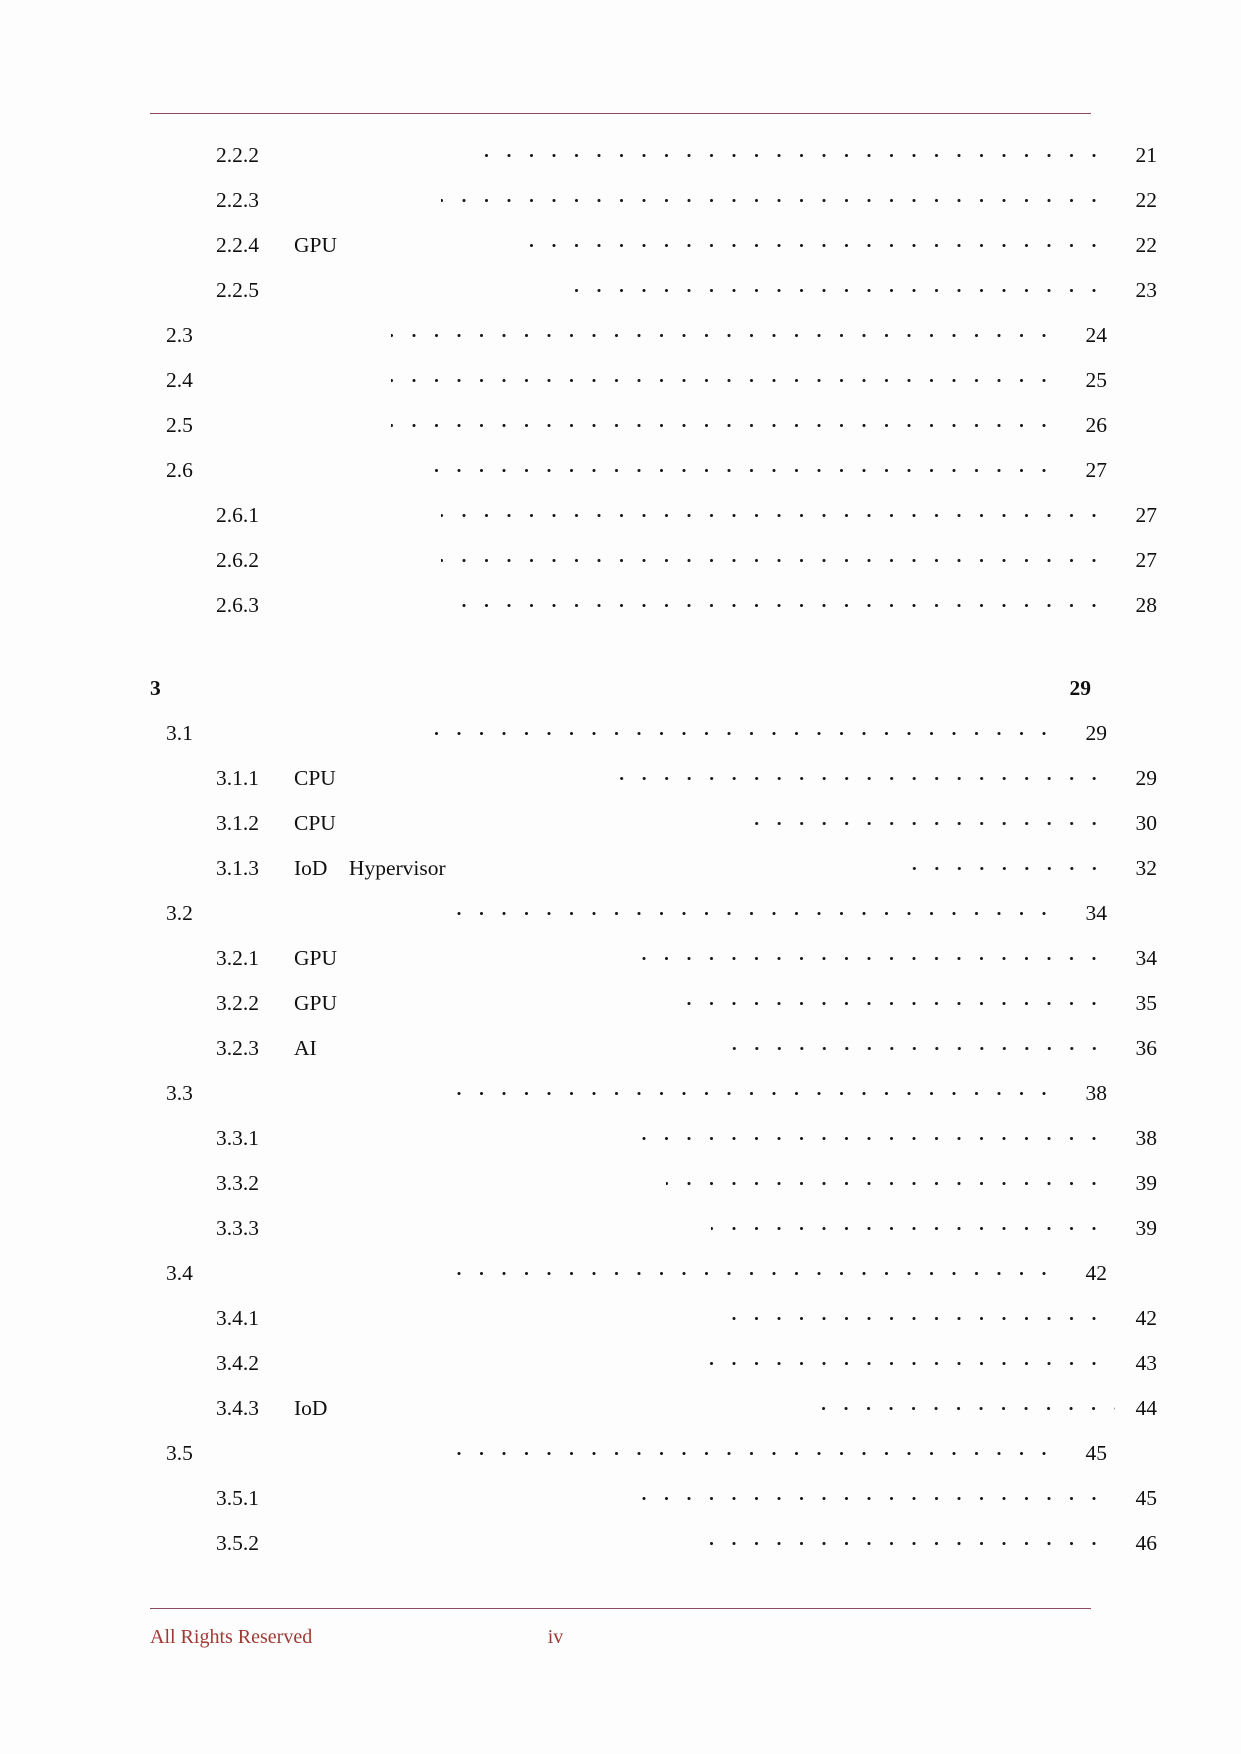 The image size is (1241, 1754). What do you see at coordinates (628, 387) in the screenshot?
I see `toc-entry: 2.4 25` at bounding box center [628, 387].